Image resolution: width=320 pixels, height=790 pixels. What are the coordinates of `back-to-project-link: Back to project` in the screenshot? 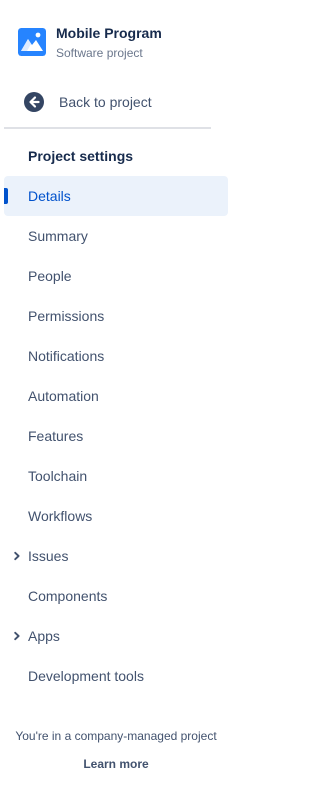 It's located at (88, 102).